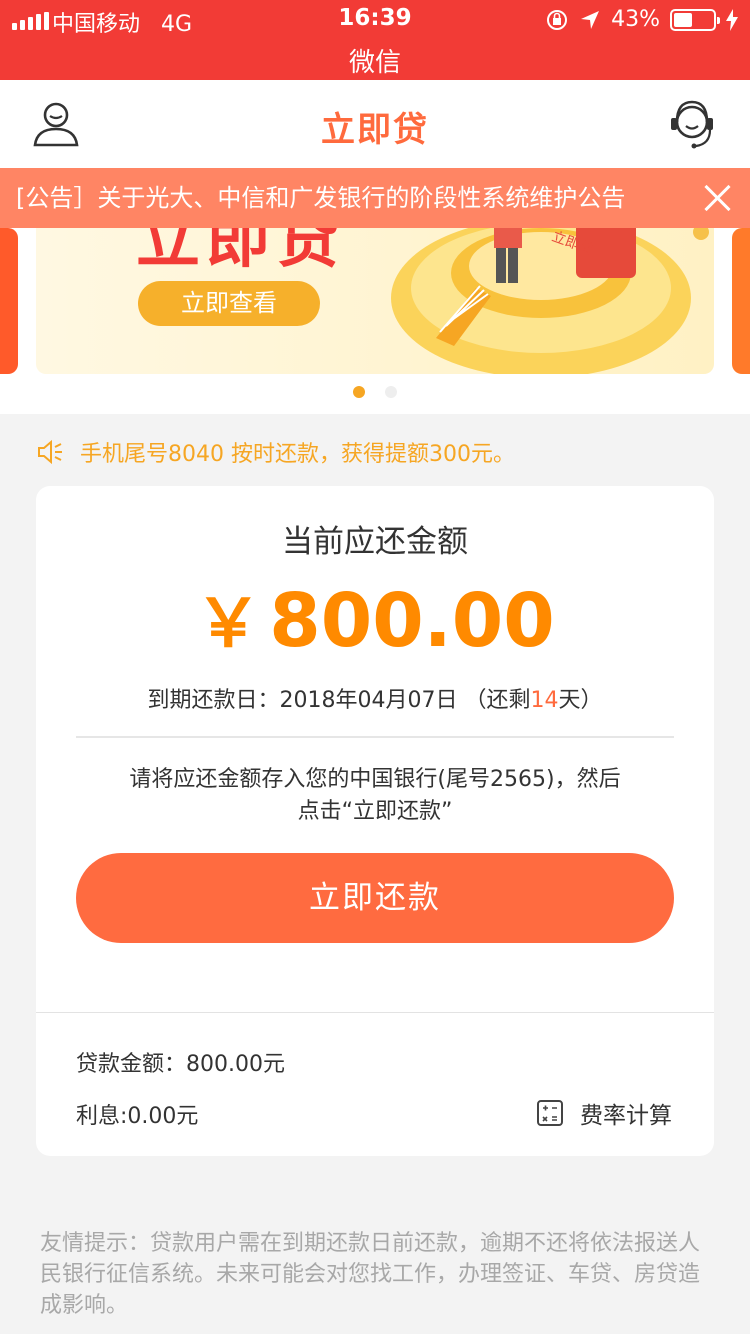 The height and width of the screenshot is (1334, 750). I want to click on status-right: 43%, so click(641, 19).